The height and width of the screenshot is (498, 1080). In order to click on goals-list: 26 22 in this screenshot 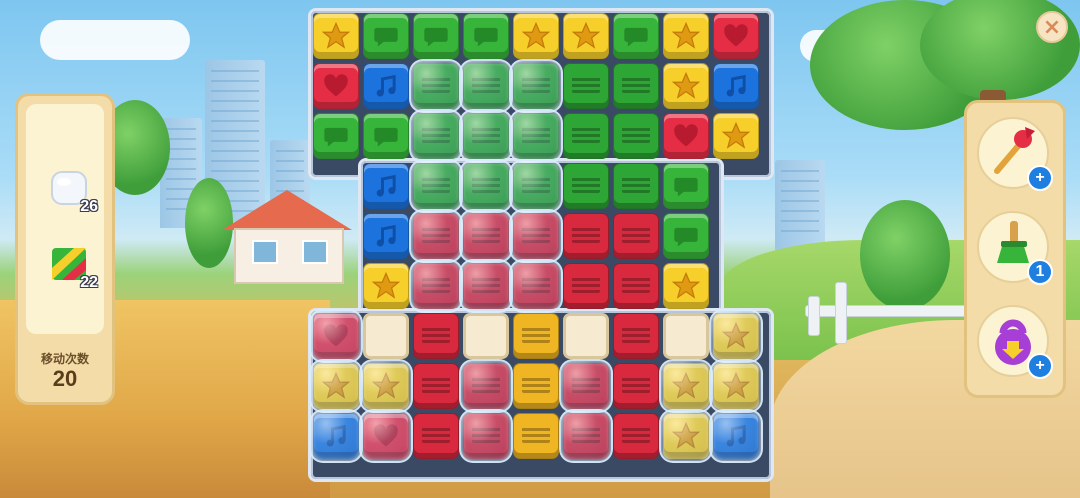, I will do `click(65, 219)`.